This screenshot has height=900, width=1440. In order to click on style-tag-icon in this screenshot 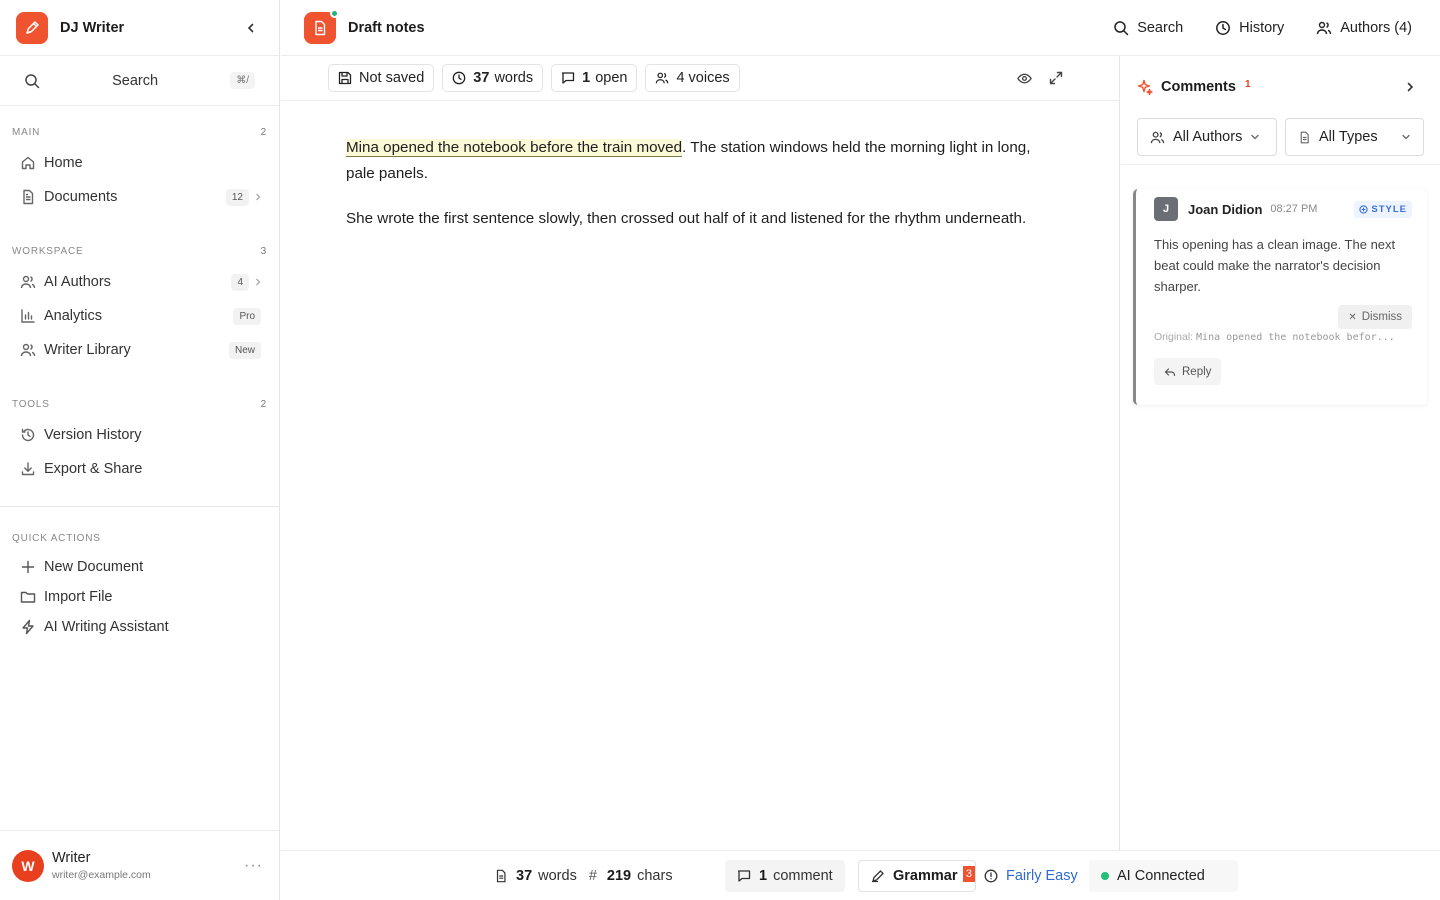, I will do `click(1364, 209)`.